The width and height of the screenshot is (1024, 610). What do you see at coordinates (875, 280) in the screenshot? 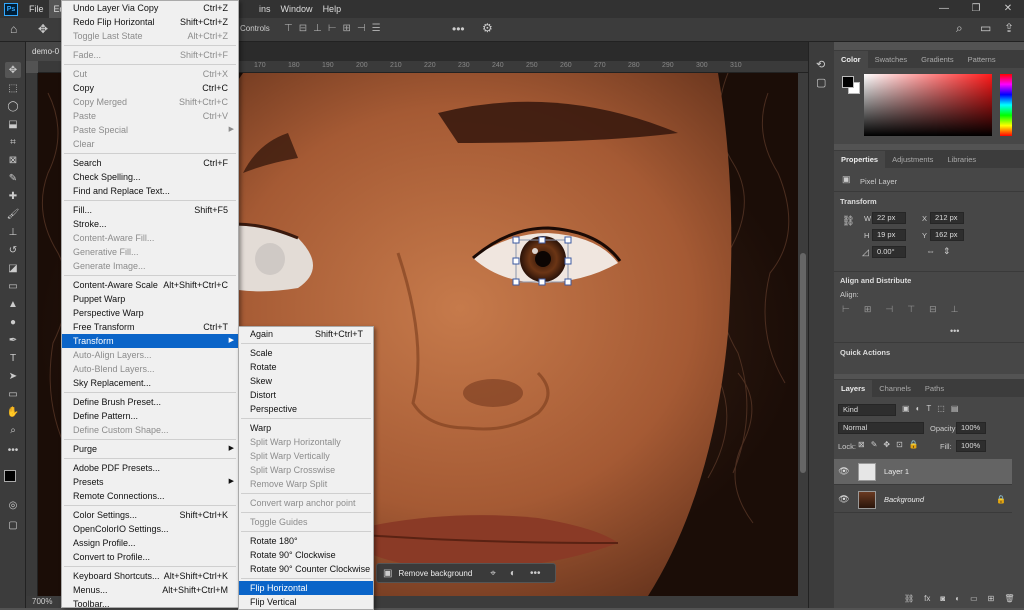
I see `align-section-title: Align and Distribute` at bounding box center [875, 280].